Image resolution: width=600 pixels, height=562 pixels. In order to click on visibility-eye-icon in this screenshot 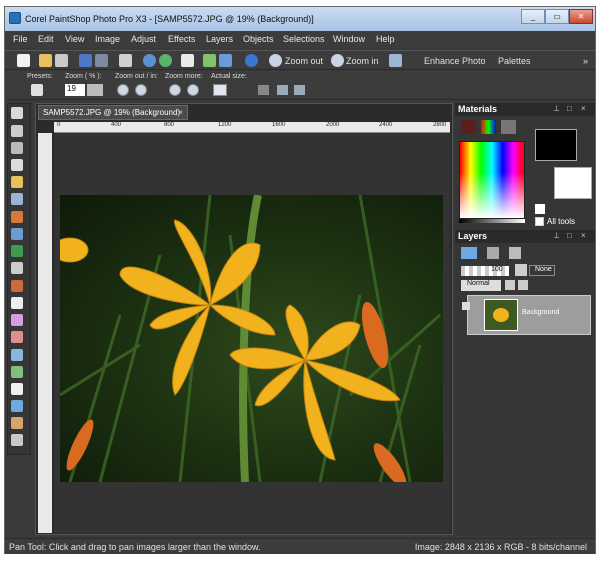, I will do `click(466, 306)`.